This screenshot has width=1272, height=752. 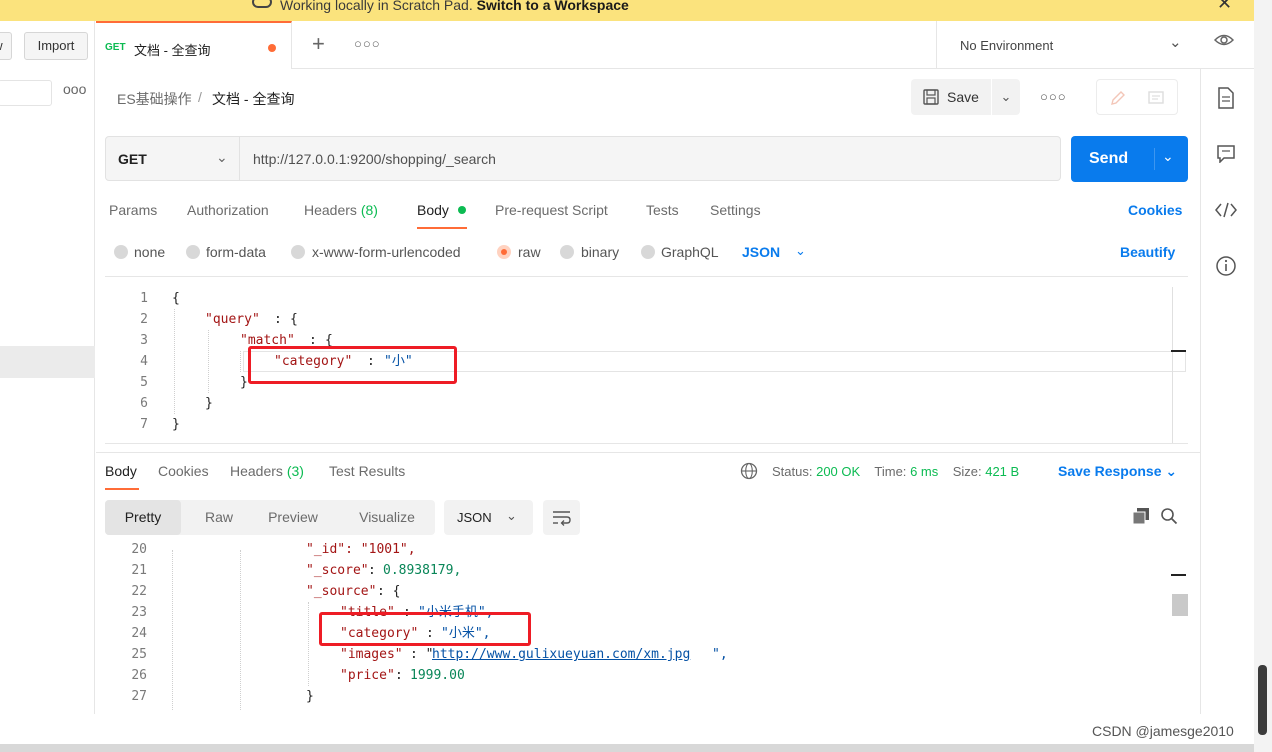 What do you see at coordinates (1156, 98) in the screenshot?
I see `comment-icon` at bounding box center [1156, 98].